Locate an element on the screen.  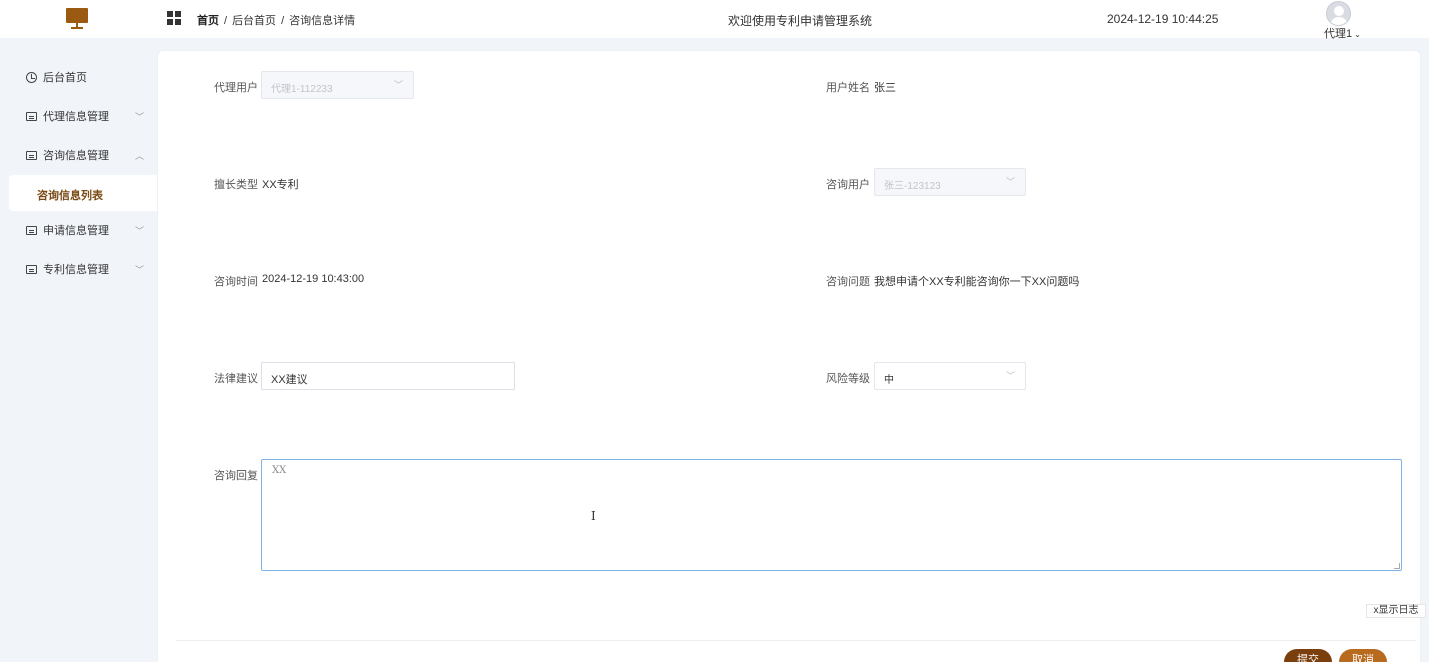
user-avatar is located at coordinates (1338, 13).